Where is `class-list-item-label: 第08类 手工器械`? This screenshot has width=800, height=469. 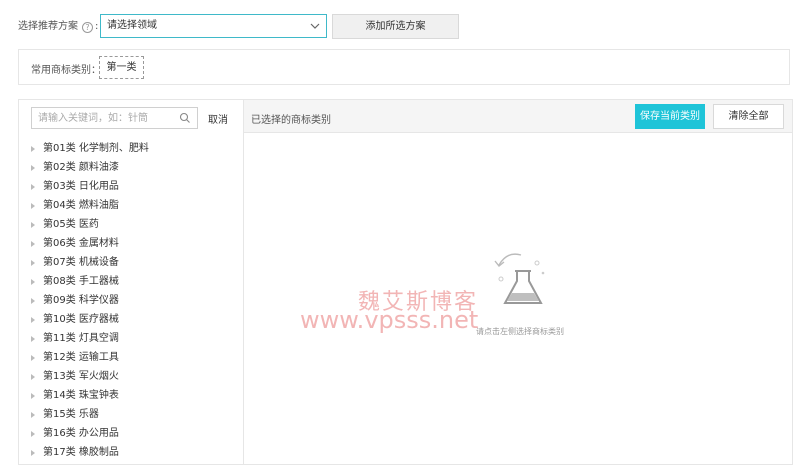
class-list-item-label: 第08类 手工器械 is located at coordinates (81, 281).